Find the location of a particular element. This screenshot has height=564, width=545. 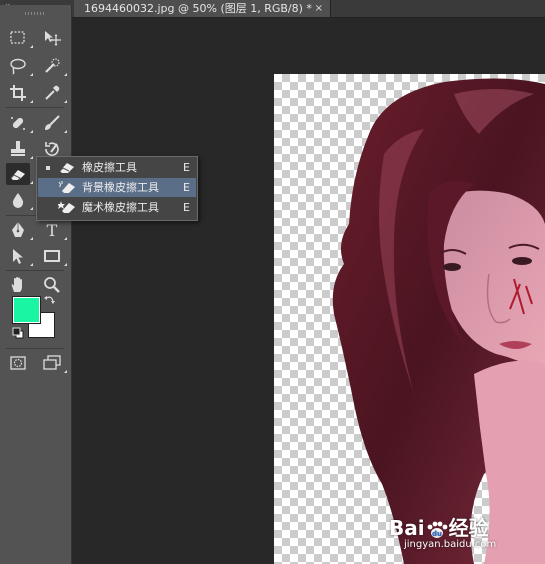

zoom-icon is located at coordinates (52, 285).